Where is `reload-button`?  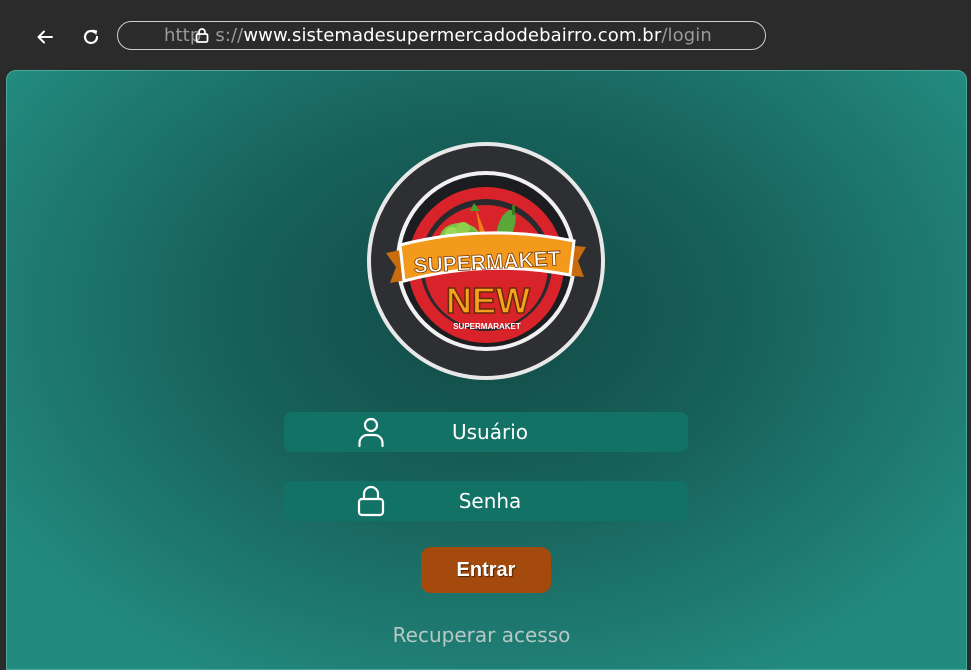
reload-button is located at coordinates (91, 37).